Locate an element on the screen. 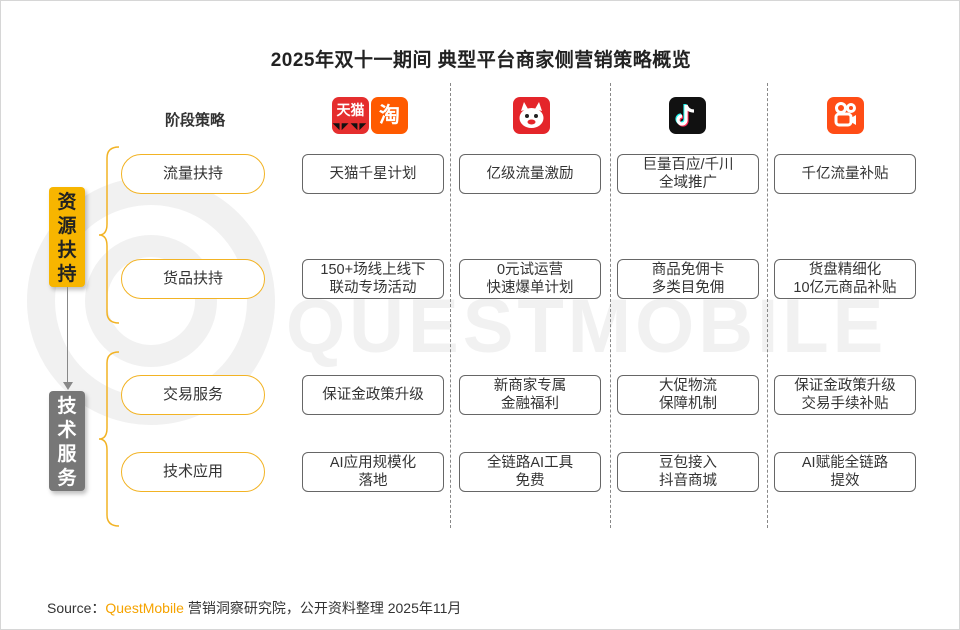  jd-icon is located at coordinates (531, 115).